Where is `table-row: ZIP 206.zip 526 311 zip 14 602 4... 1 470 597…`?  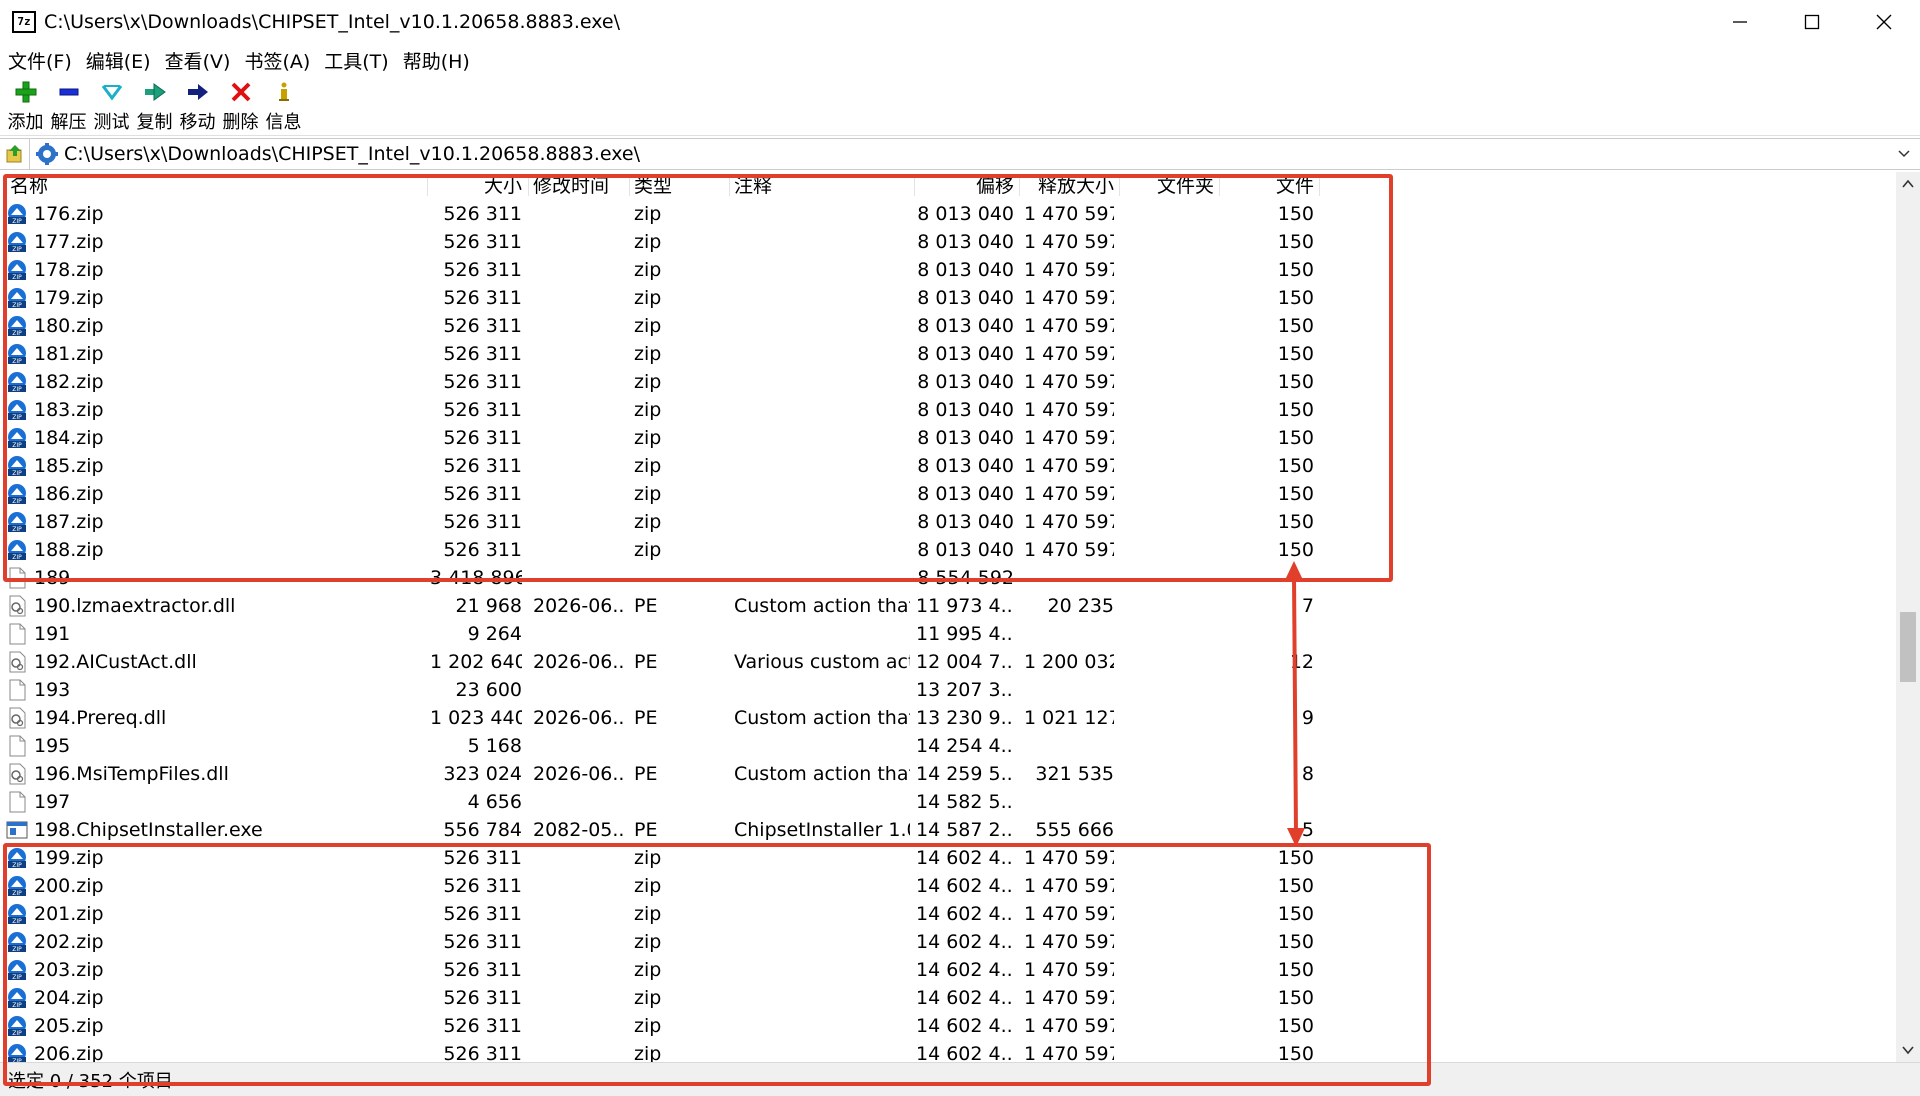 table-row: ZIP 206.zip 526 311 zip 14 602 4... 1 470 597… is located at coordinates (665, 1051).